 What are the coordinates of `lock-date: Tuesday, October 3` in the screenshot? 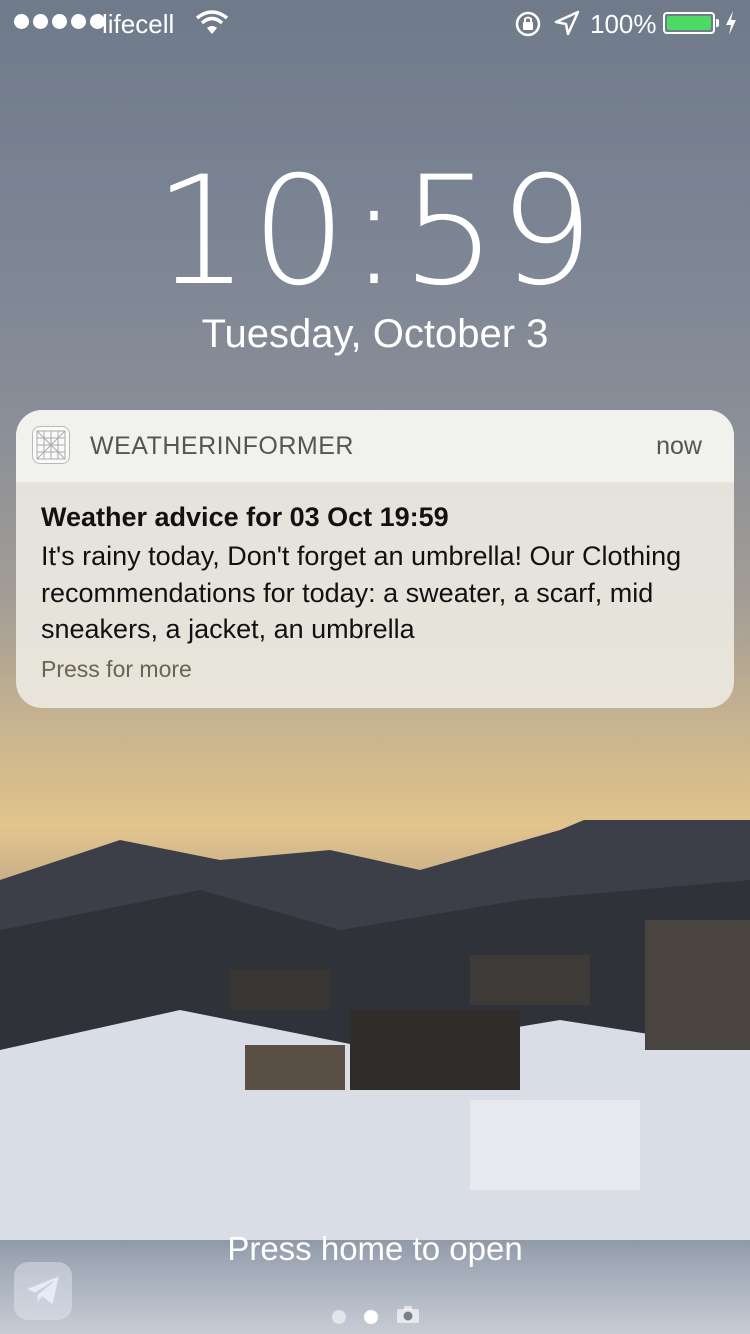 It's located at (375, 334).